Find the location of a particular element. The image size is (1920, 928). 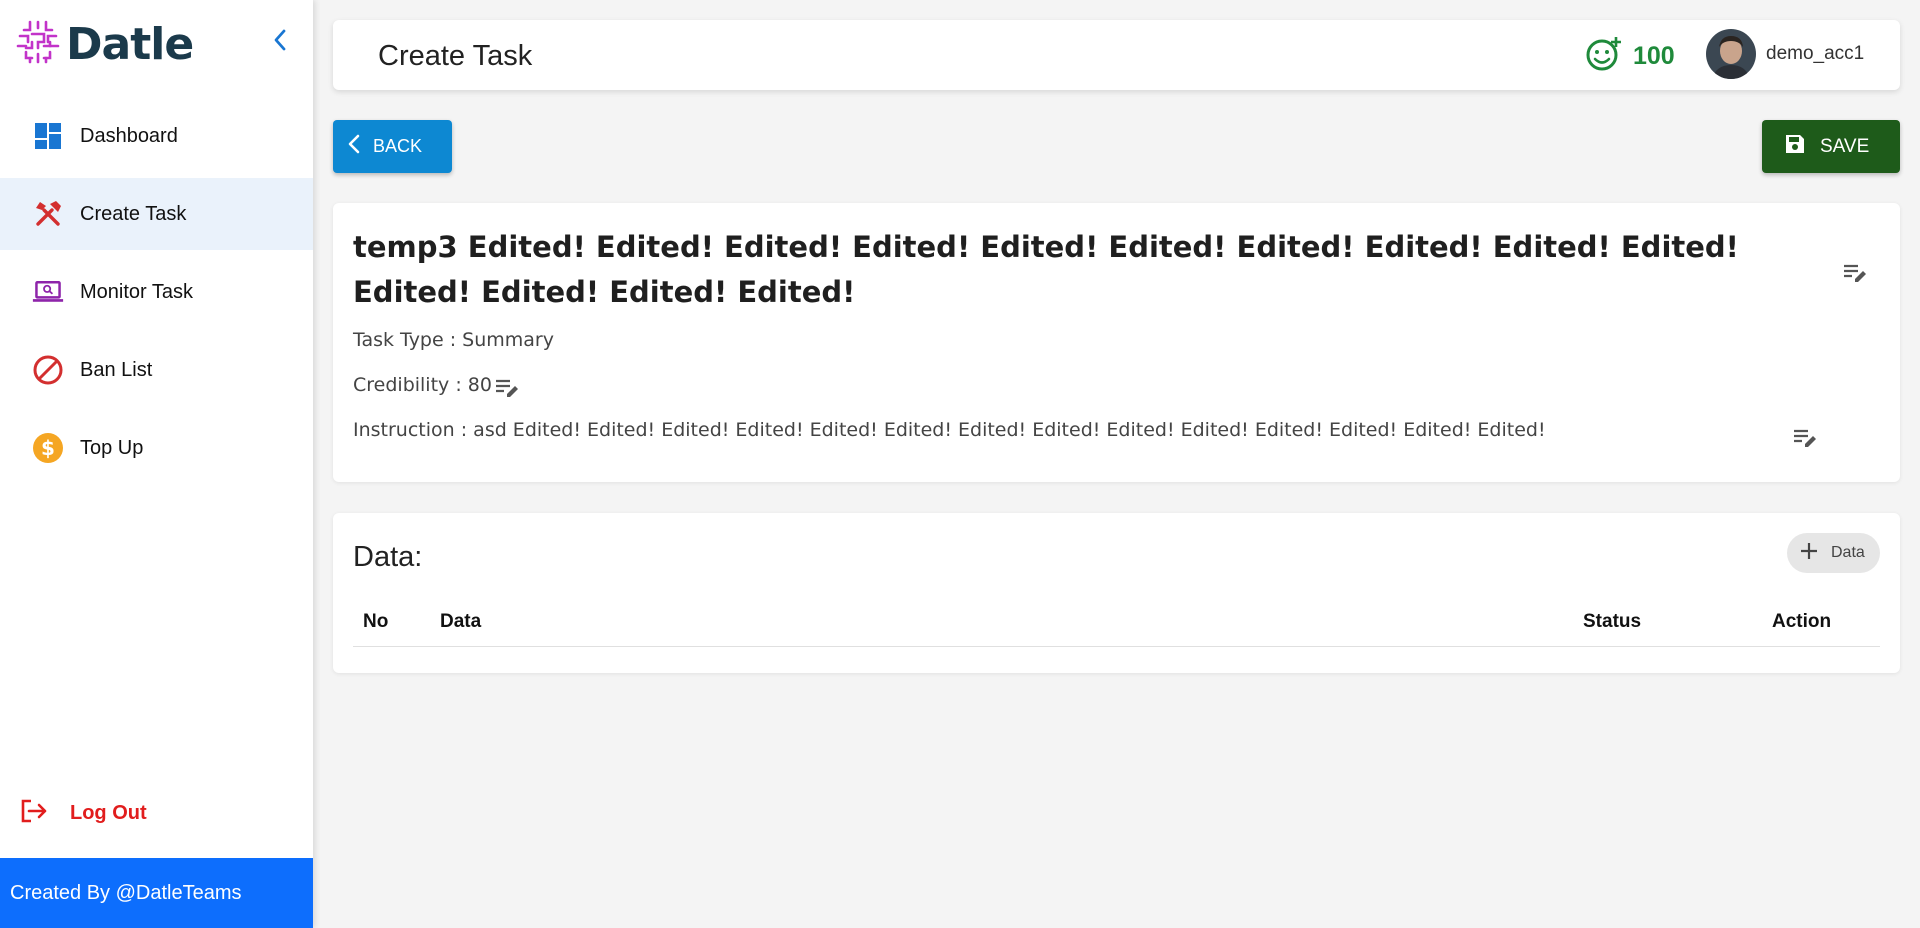

column-header-status: Status is located at coordinates (1612, 621).